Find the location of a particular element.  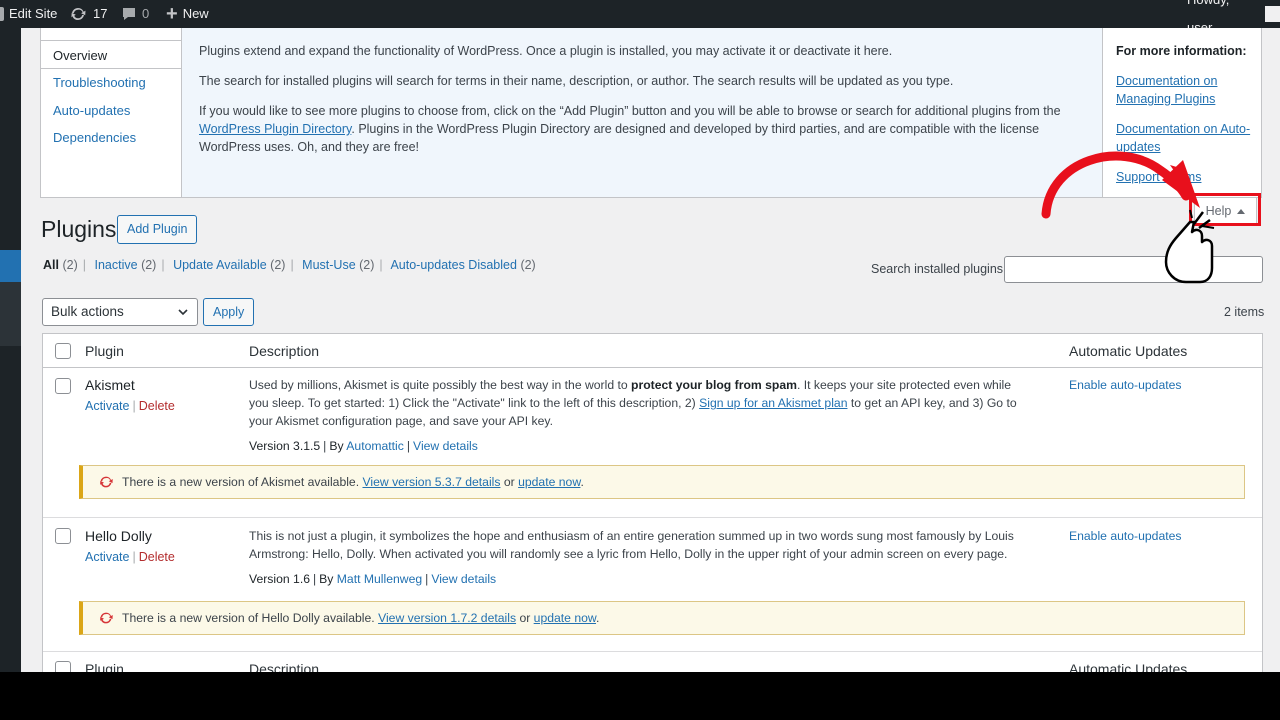

filter-auto-updates-disabled-count: (2) is located at coordinates (528, 265).